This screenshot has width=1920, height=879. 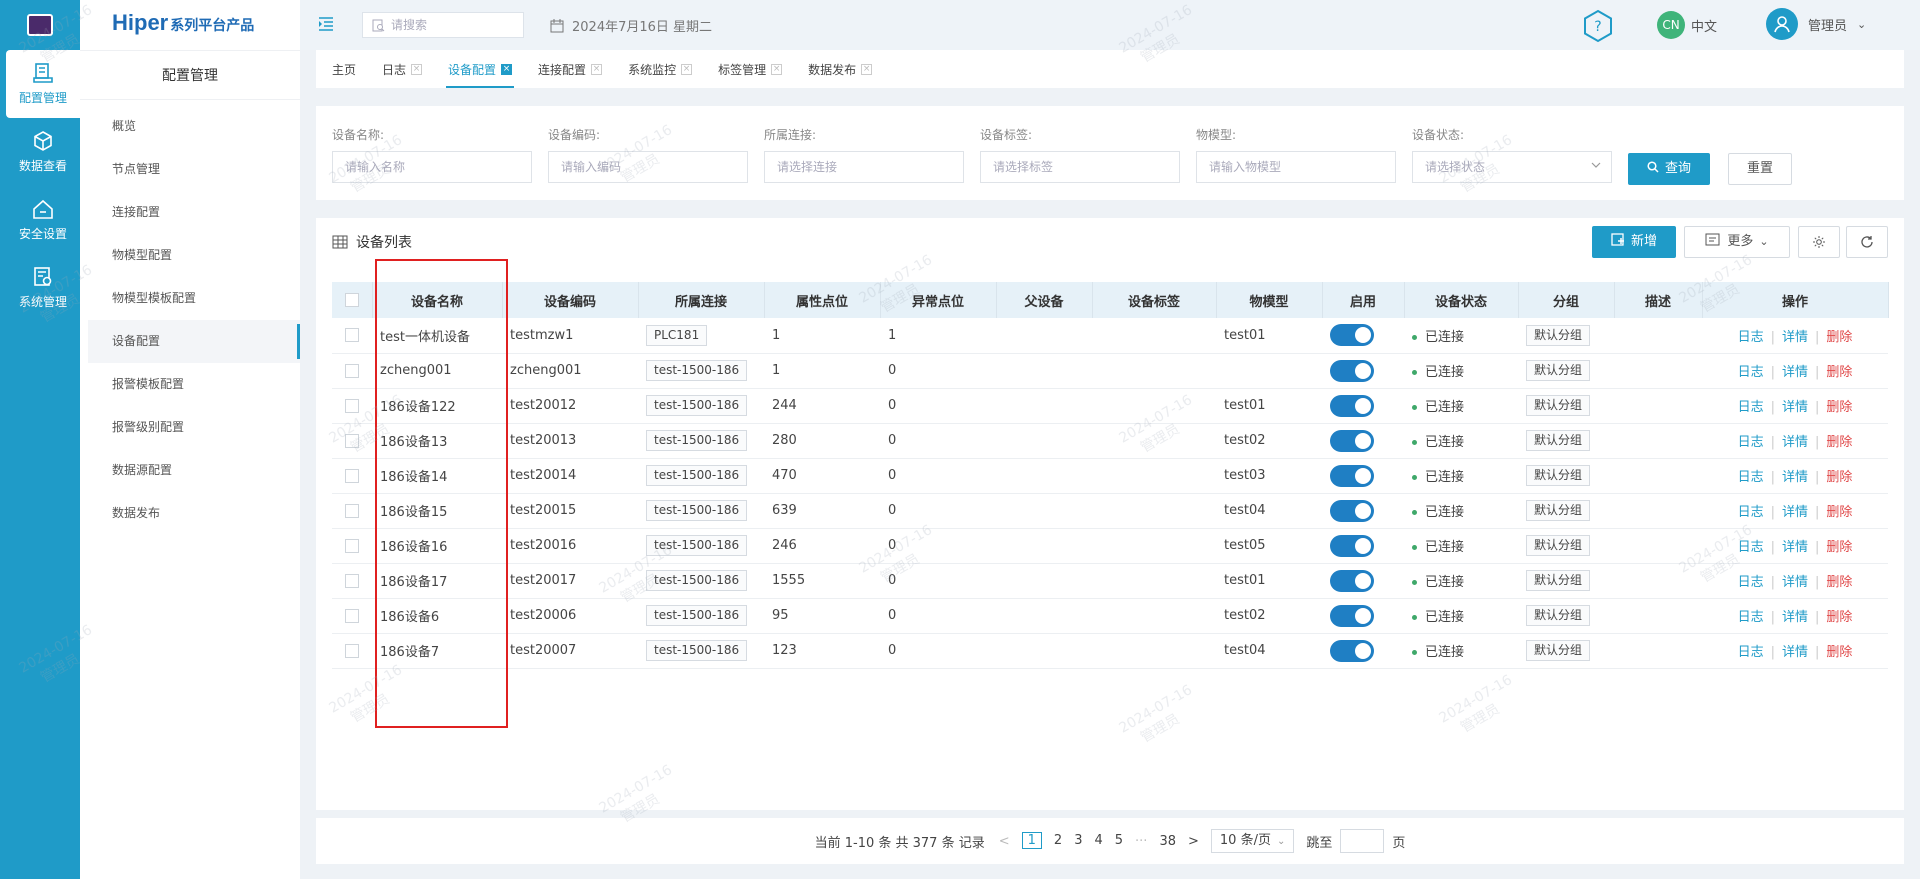 I want to click on model-input: 请输入物模型, so click(x=1296, y=167).